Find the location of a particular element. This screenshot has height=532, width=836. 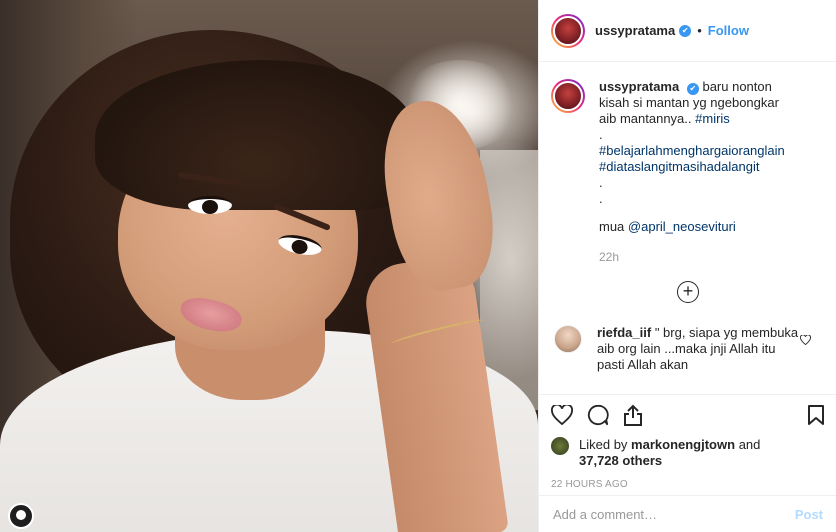

action-icons is located at coordinates (688, 415).